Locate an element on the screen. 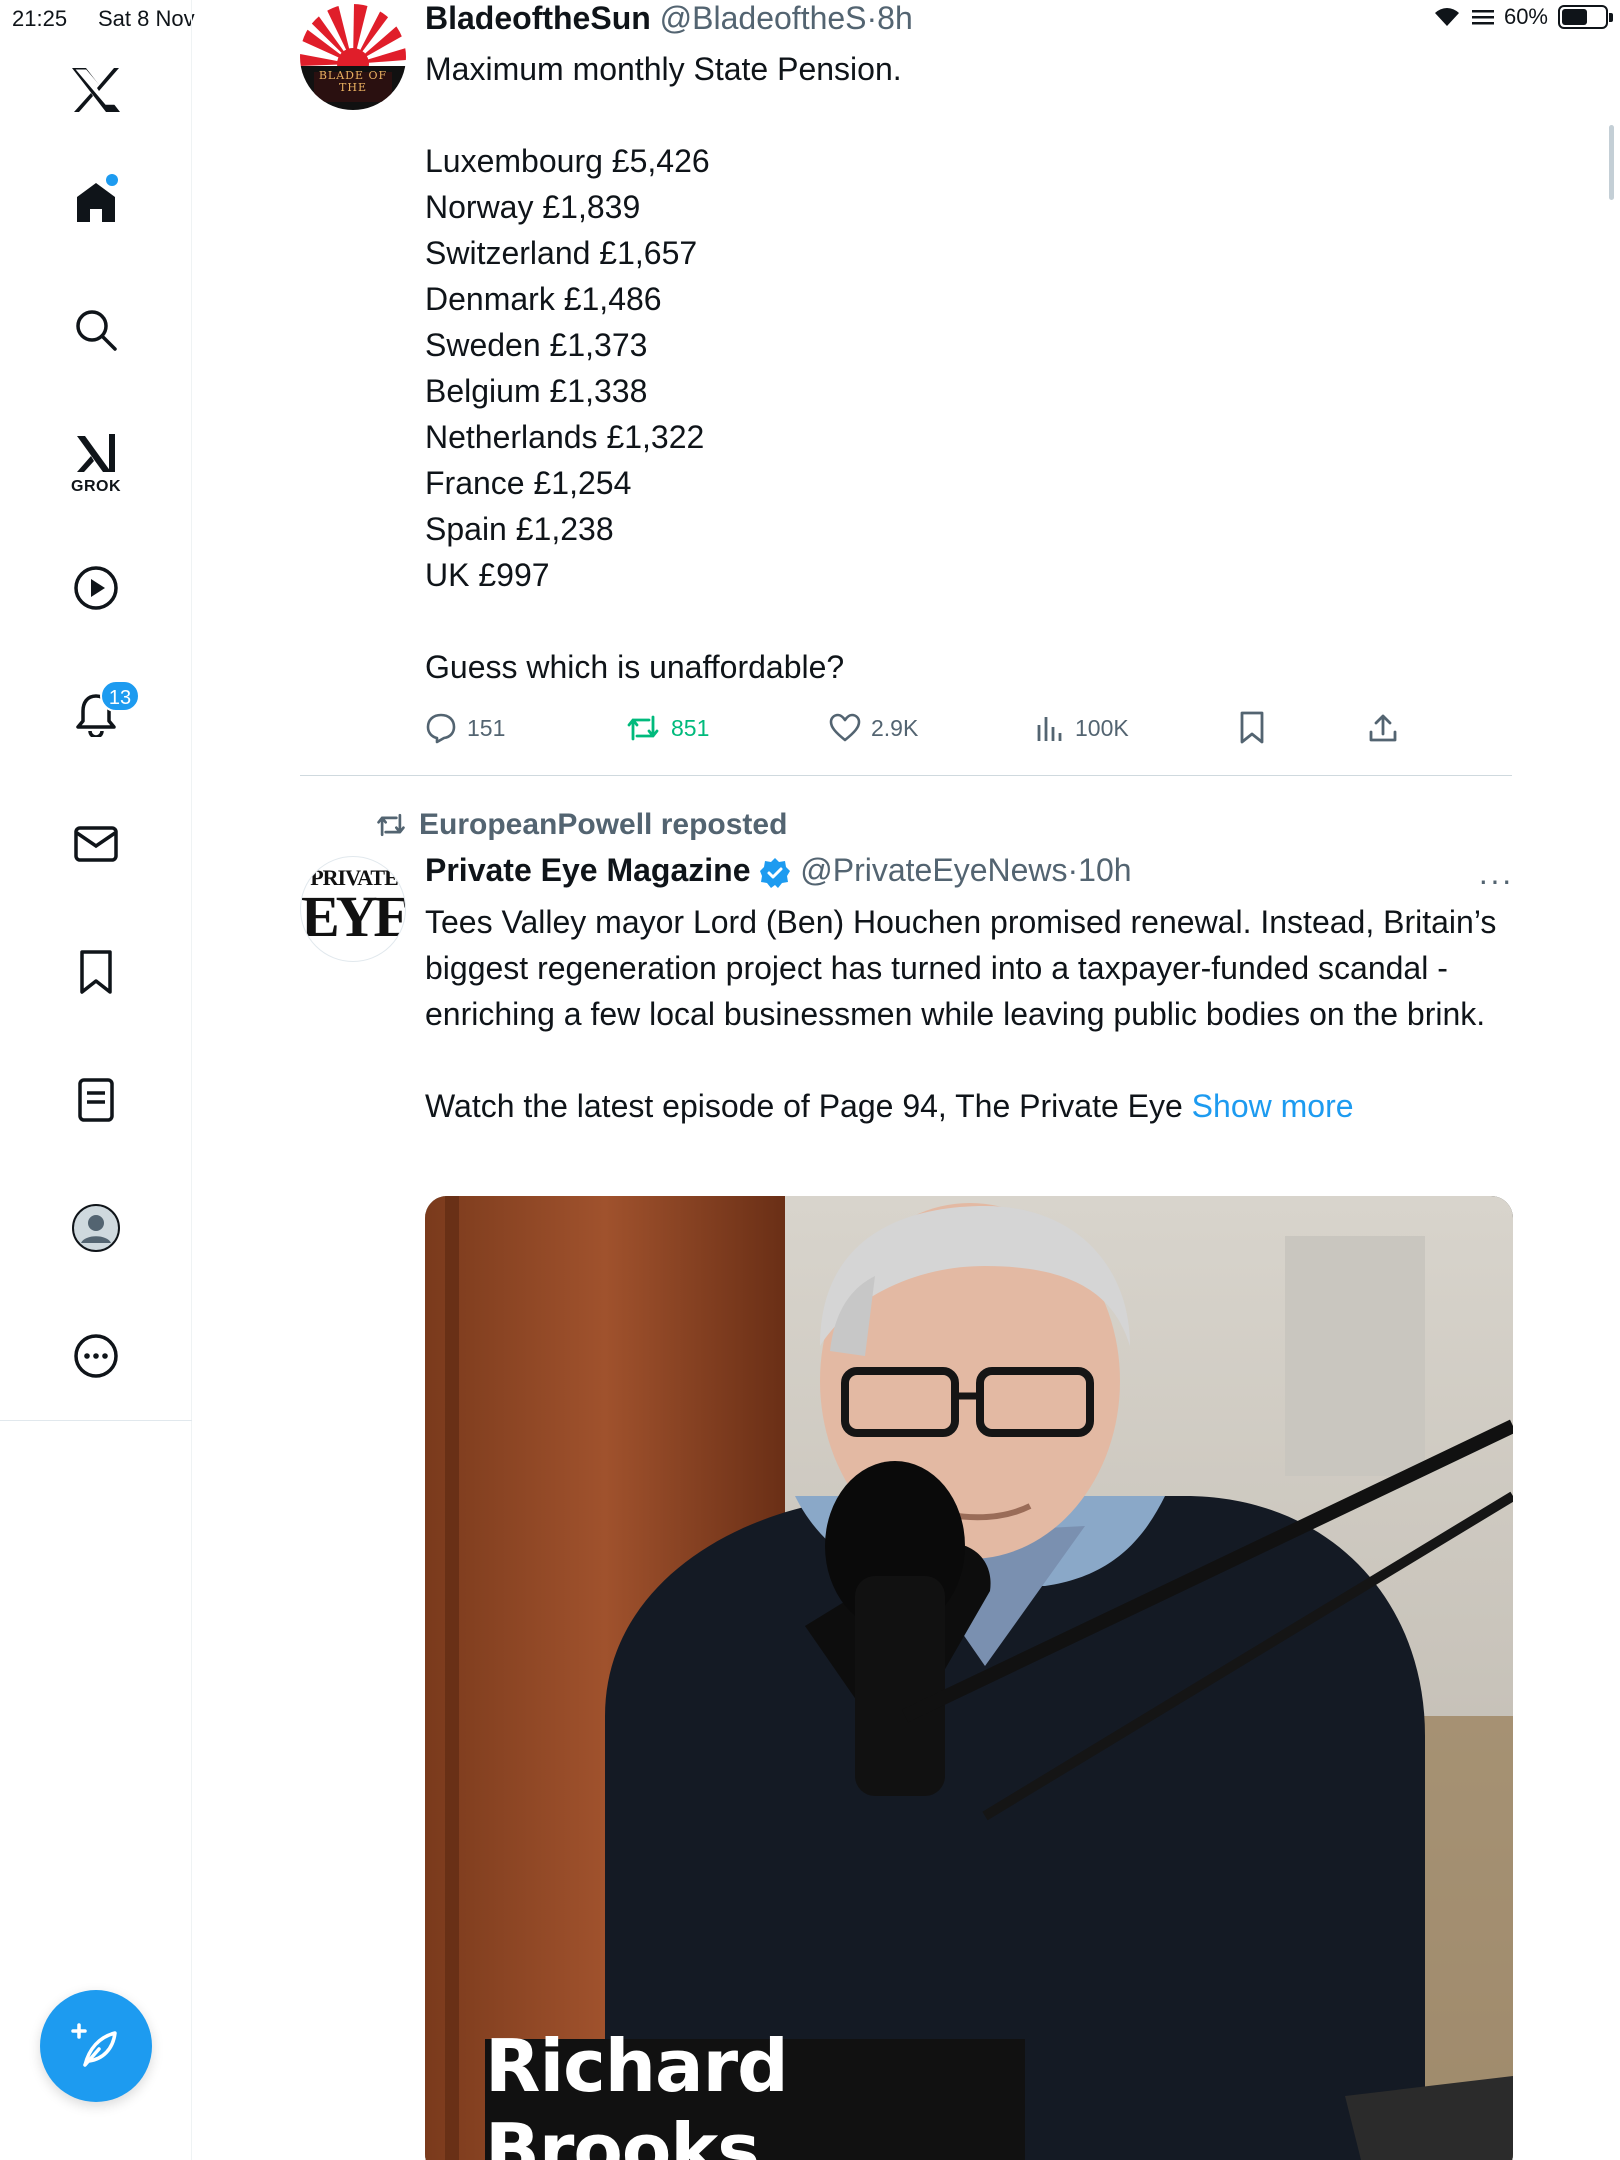 The image size is (1620, 2160). mail-icon is located at coordinates (96, 844).